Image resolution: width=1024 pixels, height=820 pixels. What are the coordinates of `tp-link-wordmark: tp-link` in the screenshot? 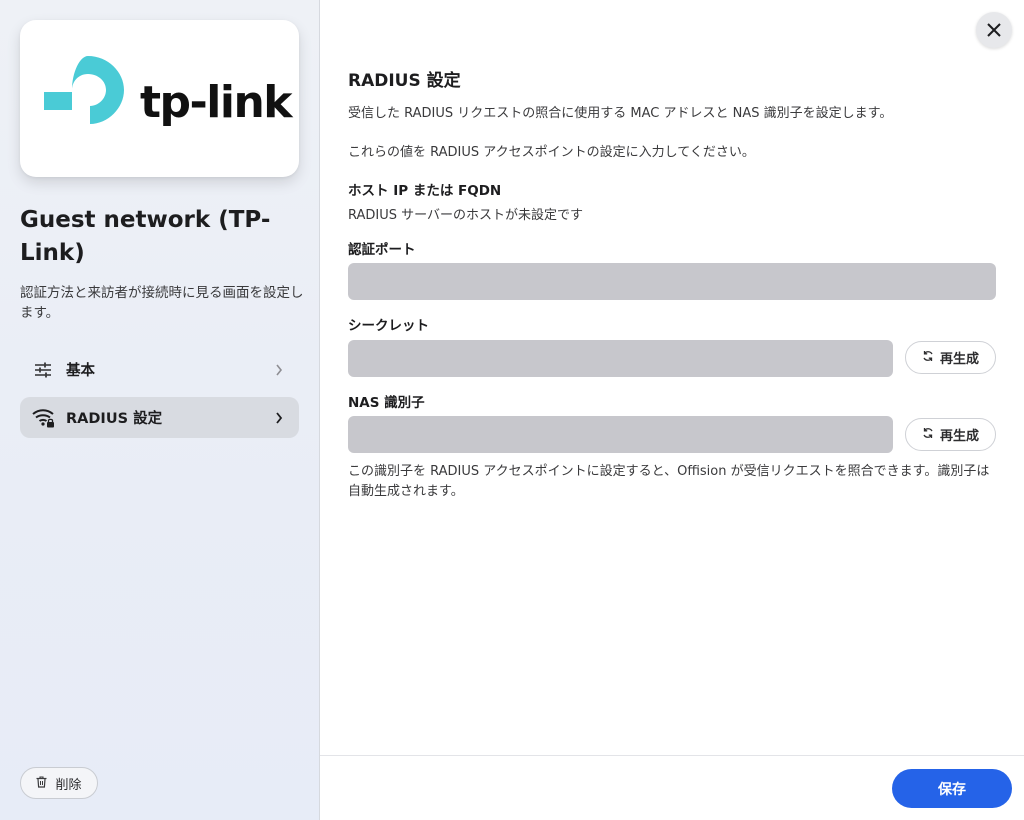 It's located at (216, 102).